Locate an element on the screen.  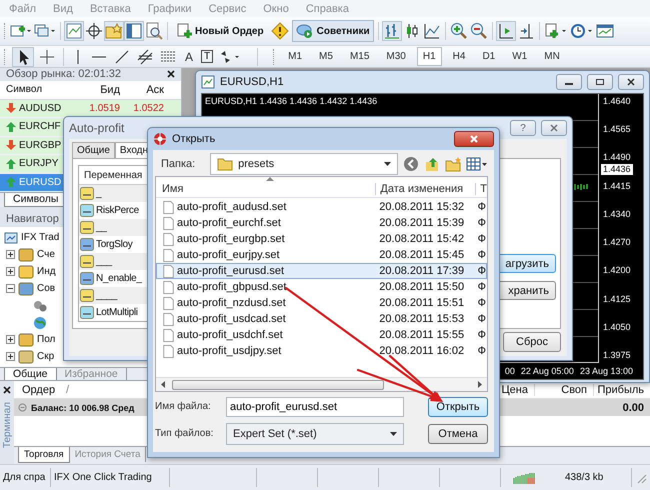
timeframe-button: M1 is located at coordinates (295, 56).